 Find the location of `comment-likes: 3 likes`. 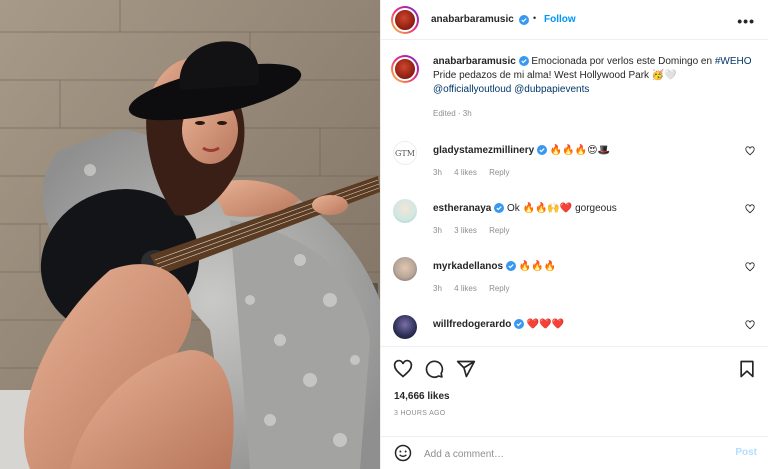

comment-likes: 3 likes is located at coordinates (465, 230).